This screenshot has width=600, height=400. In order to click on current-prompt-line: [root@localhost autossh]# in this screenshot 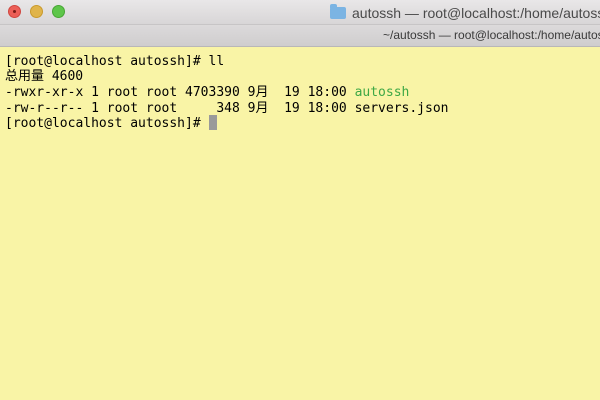, I will do `click(111, 123)`.